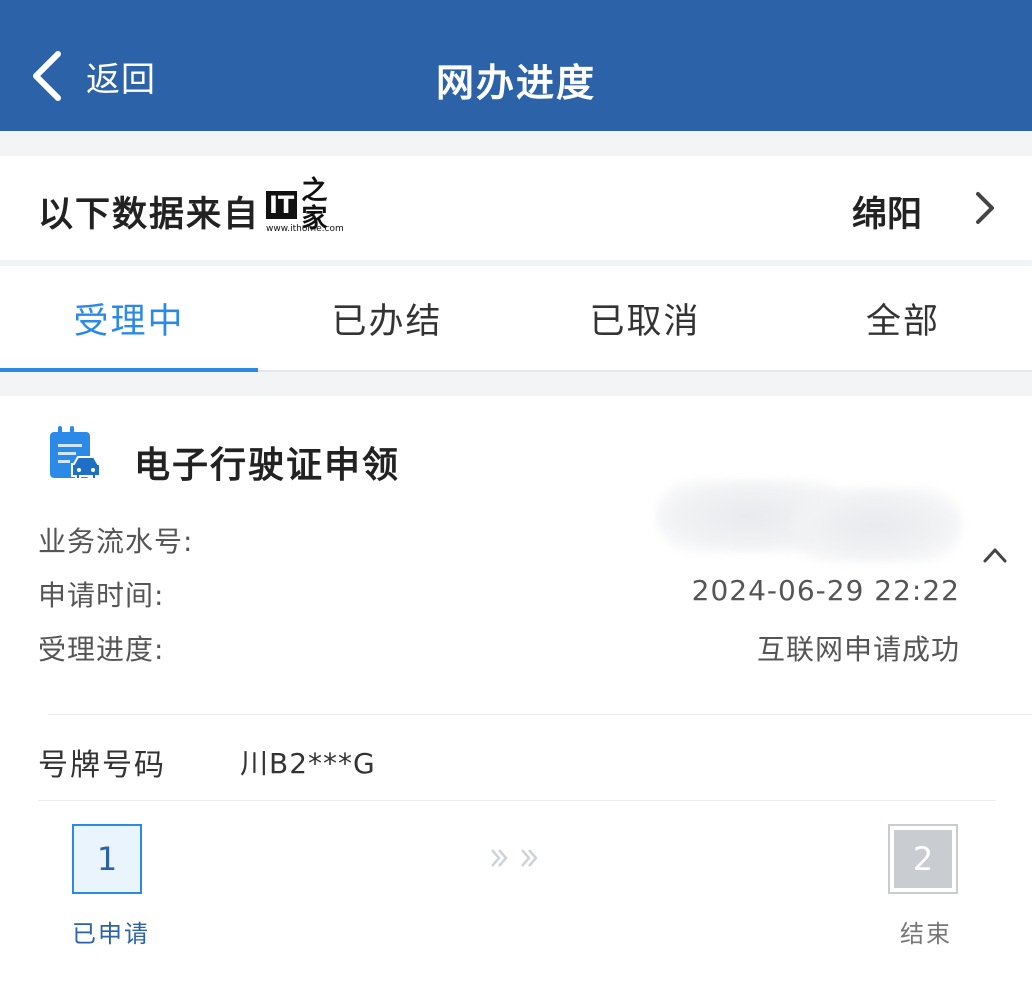  I want to click on ithome-watermark: IT 之家 www.ithome.com, so click(307, 208).